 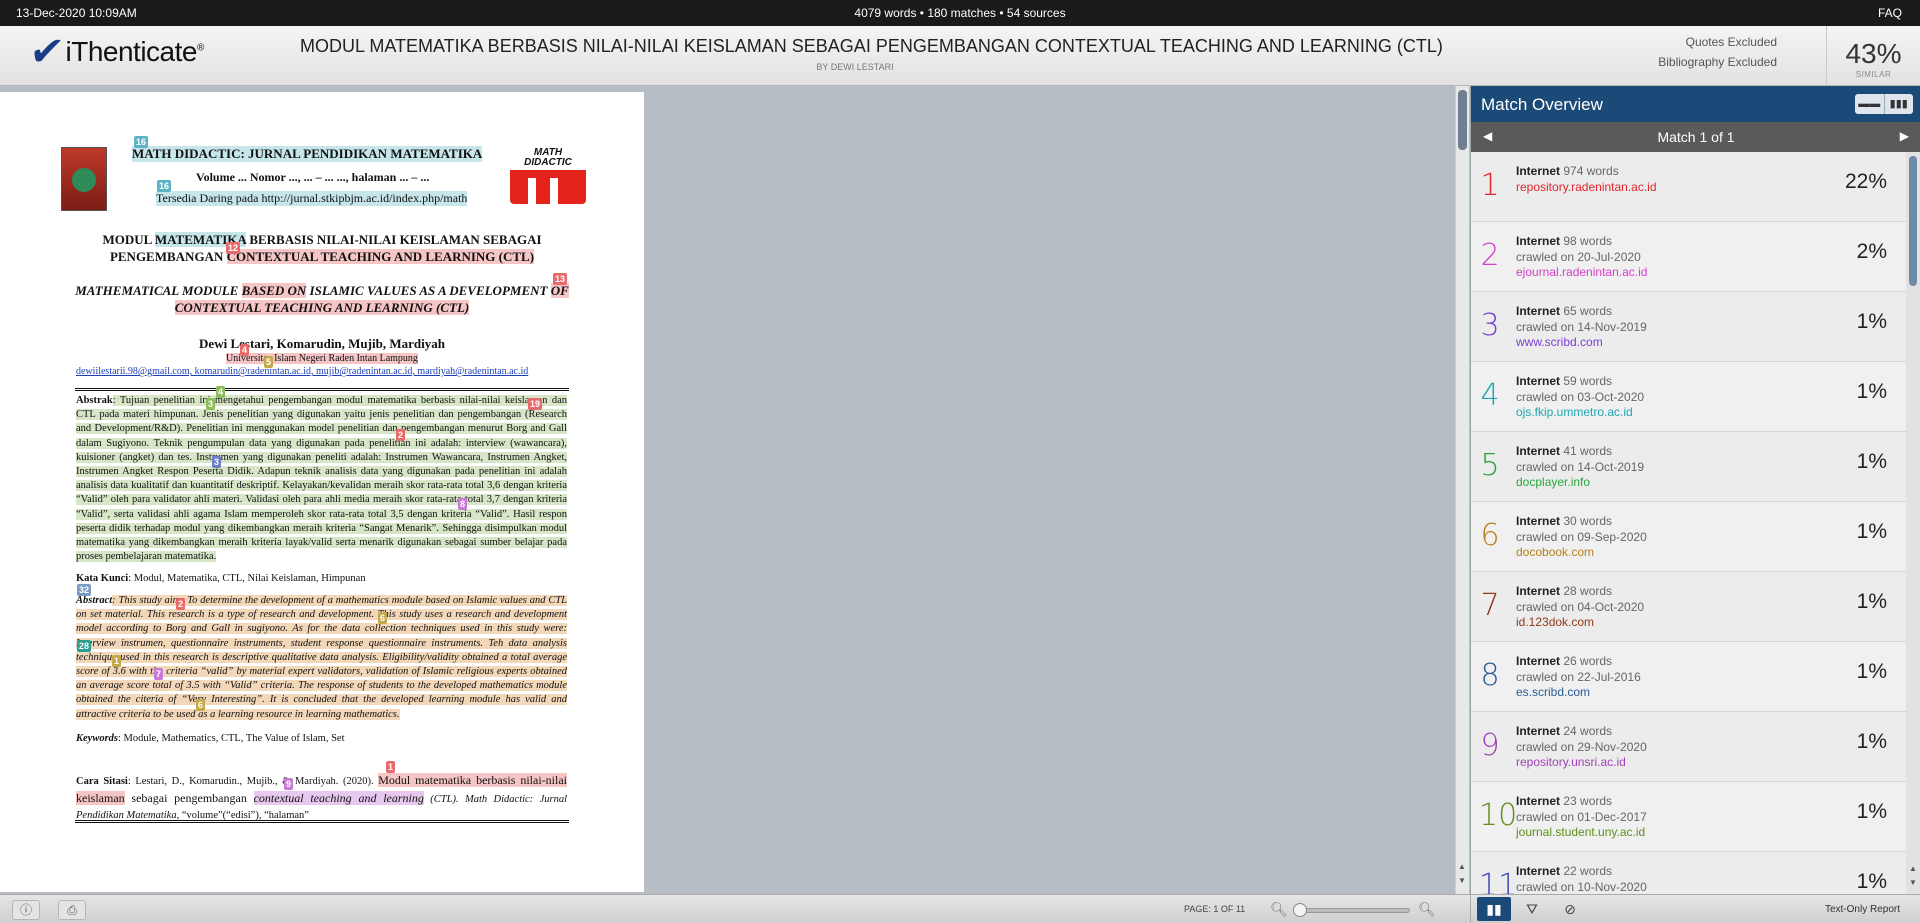 What do you see at coordinates (1588, 801) in the screenshot?
I see `match-word-count: 23 words` at bounding box center [1588, 801].